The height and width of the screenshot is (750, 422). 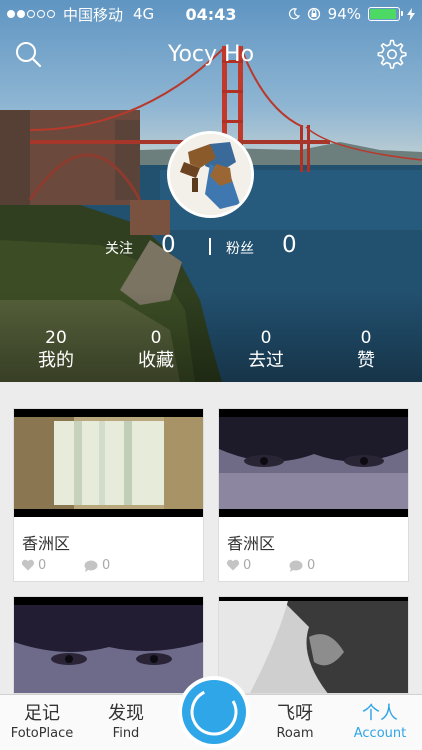 I want to click on signal-strength-icon, so click(x=31, y=14).